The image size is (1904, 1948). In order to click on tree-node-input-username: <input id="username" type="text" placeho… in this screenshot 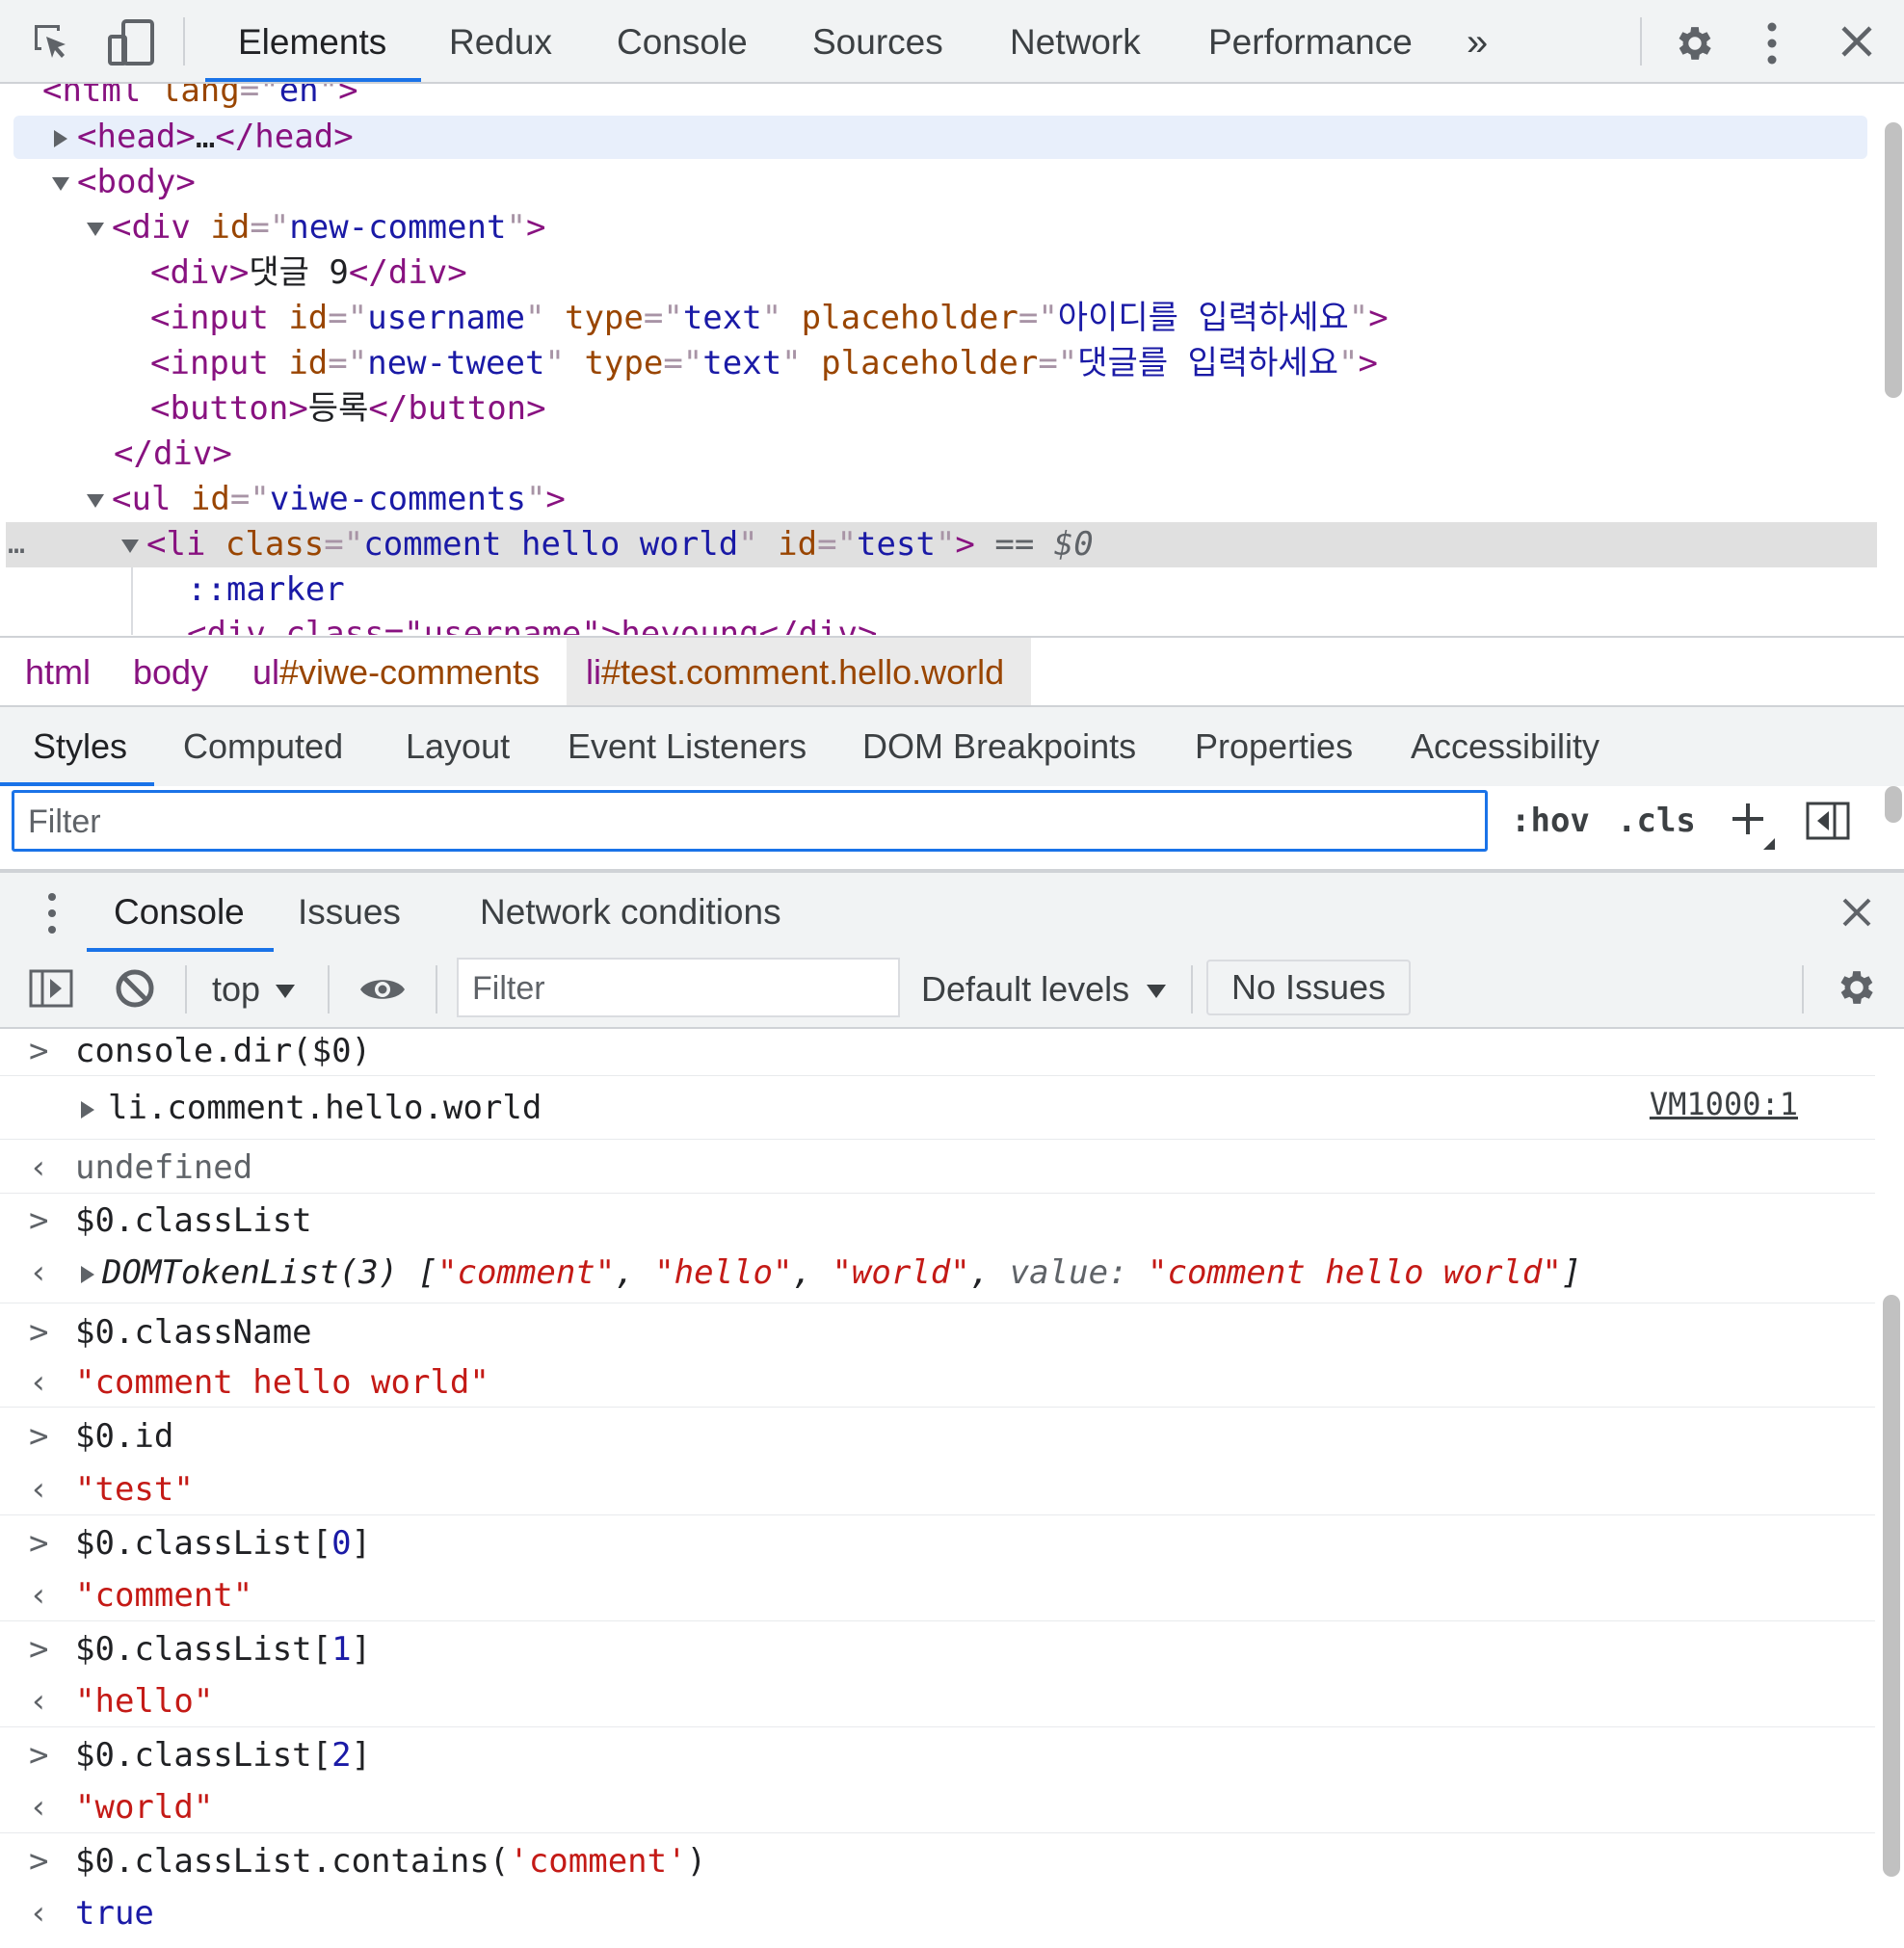, I will do `click(769, 318)`.